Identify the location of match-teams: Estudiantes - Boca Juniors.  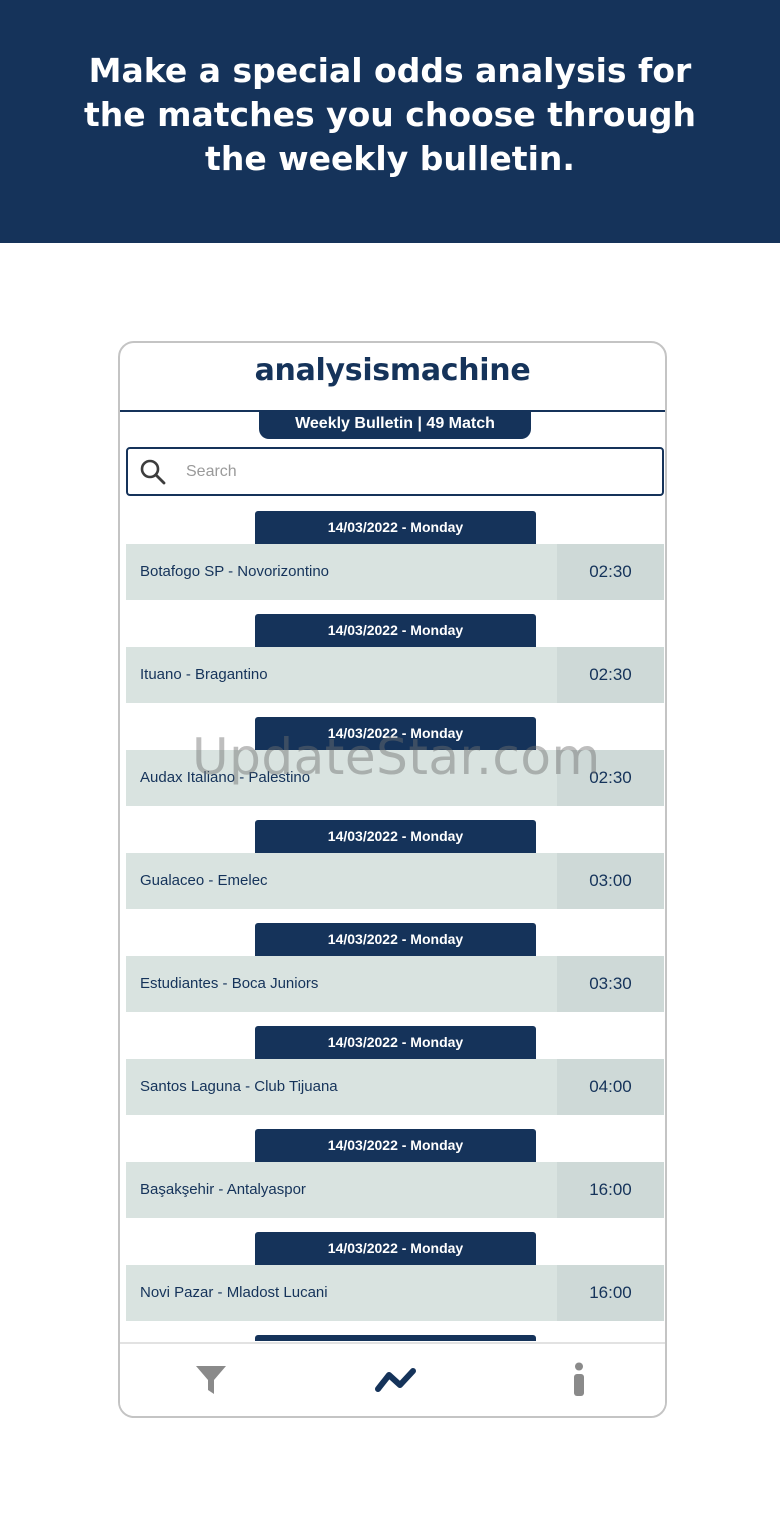
(229, 983).